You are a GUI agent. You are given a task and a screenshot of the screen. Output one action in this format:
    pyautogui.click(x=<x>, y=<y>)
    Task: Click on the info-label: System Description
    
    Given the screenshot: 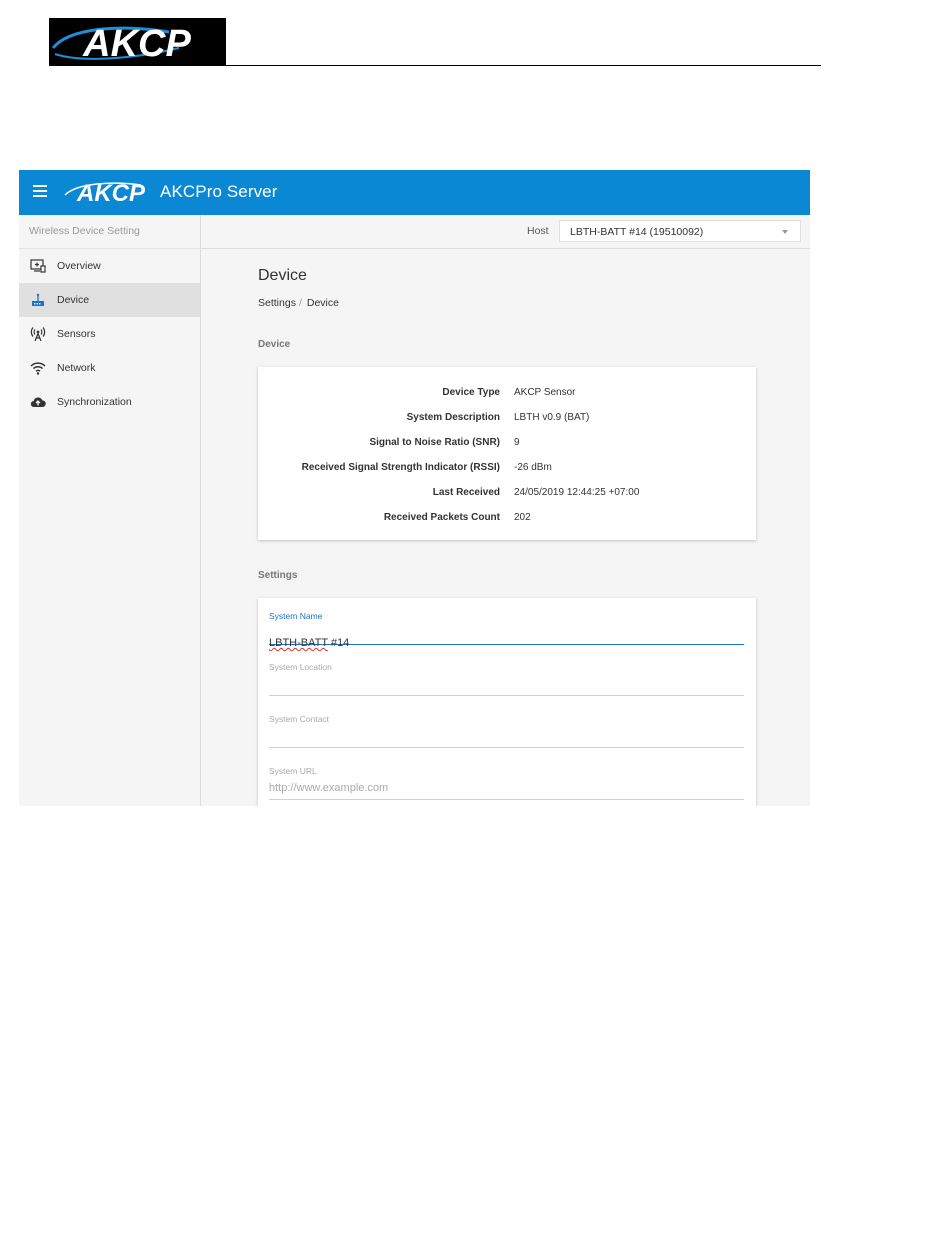 What is the action you would take?
    pyautogui.click(x=453, y=417)
    